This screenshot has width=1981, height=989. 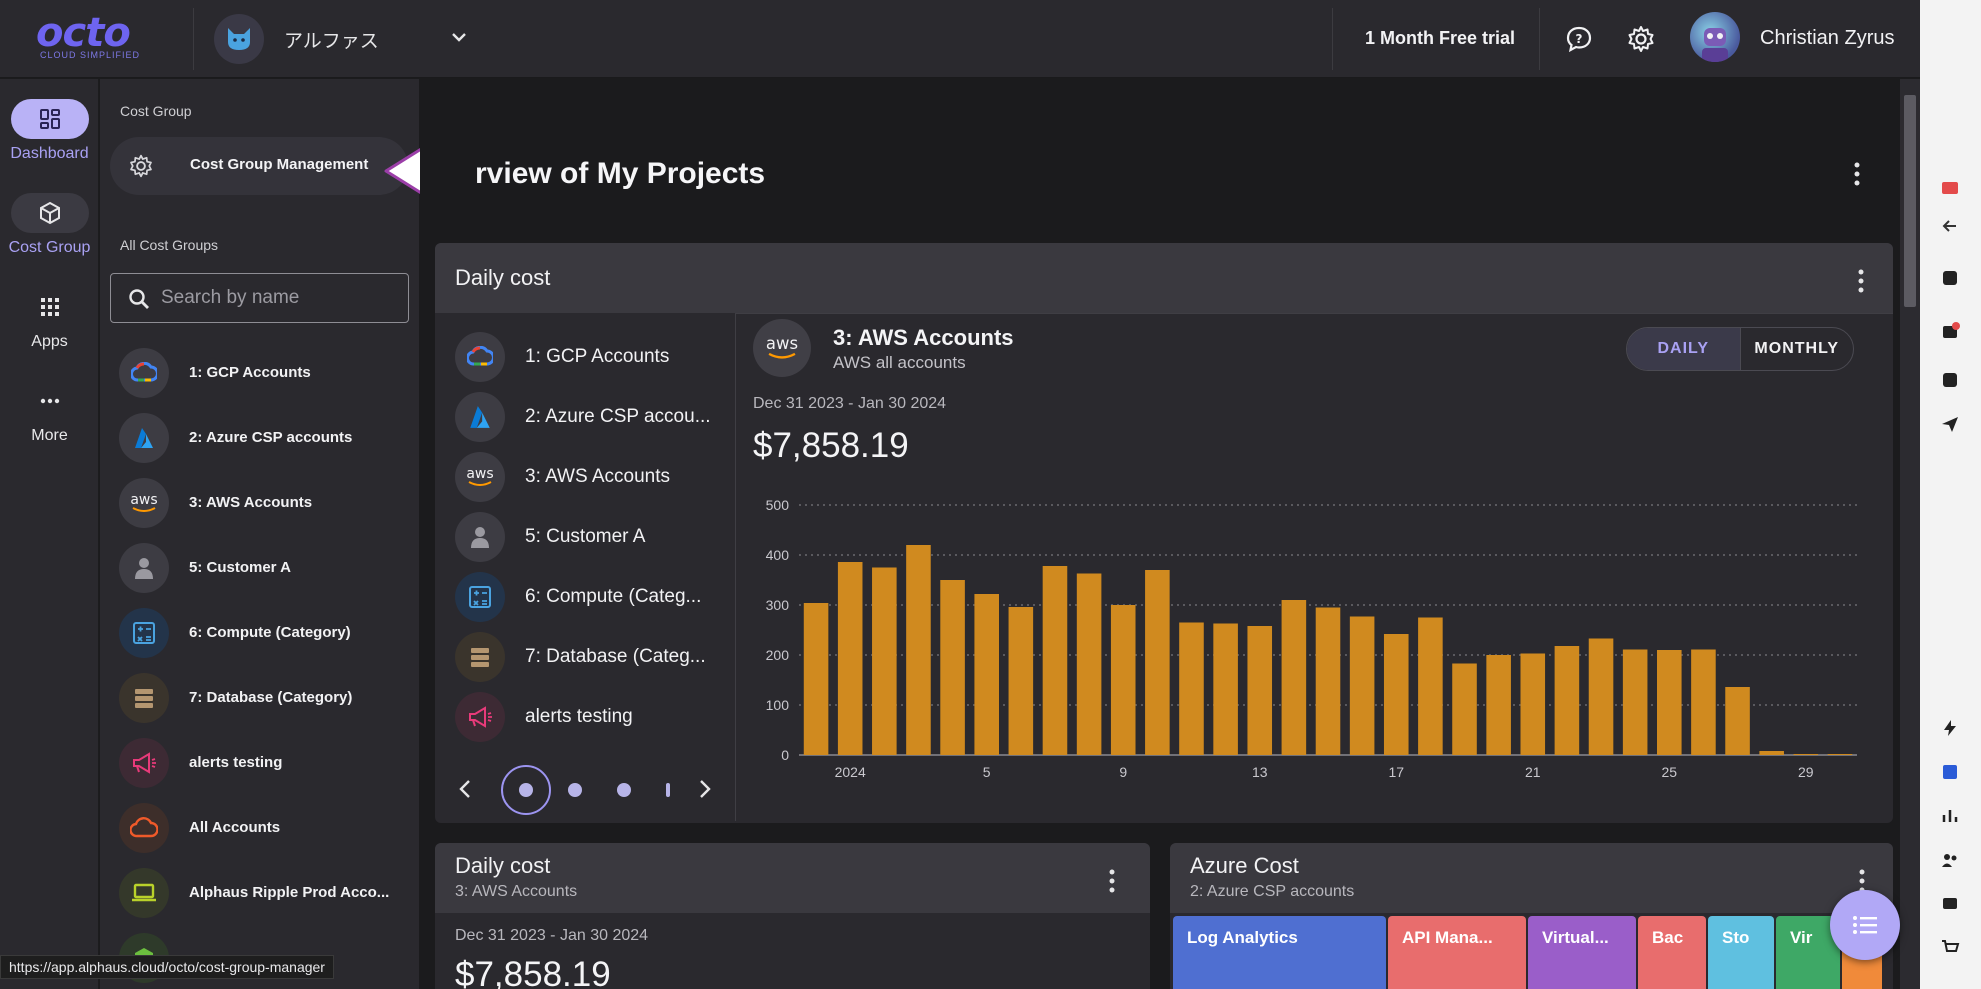 What do you see at coordinates (595, 537) in the screenshot?
I see `project-item: 5: Customer A` at bounding box center [595, 537].